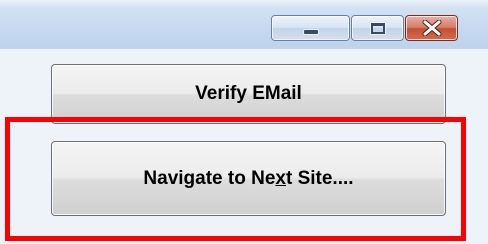 The image size is (488, 244). Describe the element at coordinates (311, 32) in the screenshot. I see `minimize-icon` at that location.